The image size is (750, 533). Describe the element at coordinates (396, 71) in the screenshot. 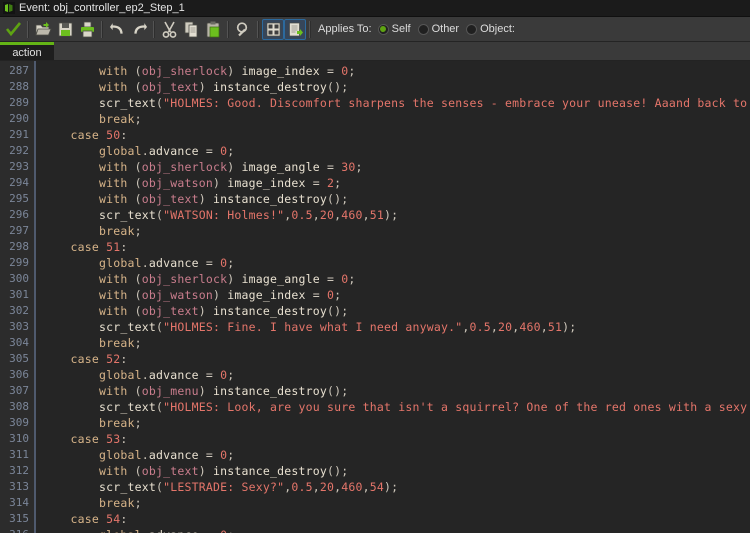

I see `code-line: with (obj_sherlock) image_index = 0;` at that location.